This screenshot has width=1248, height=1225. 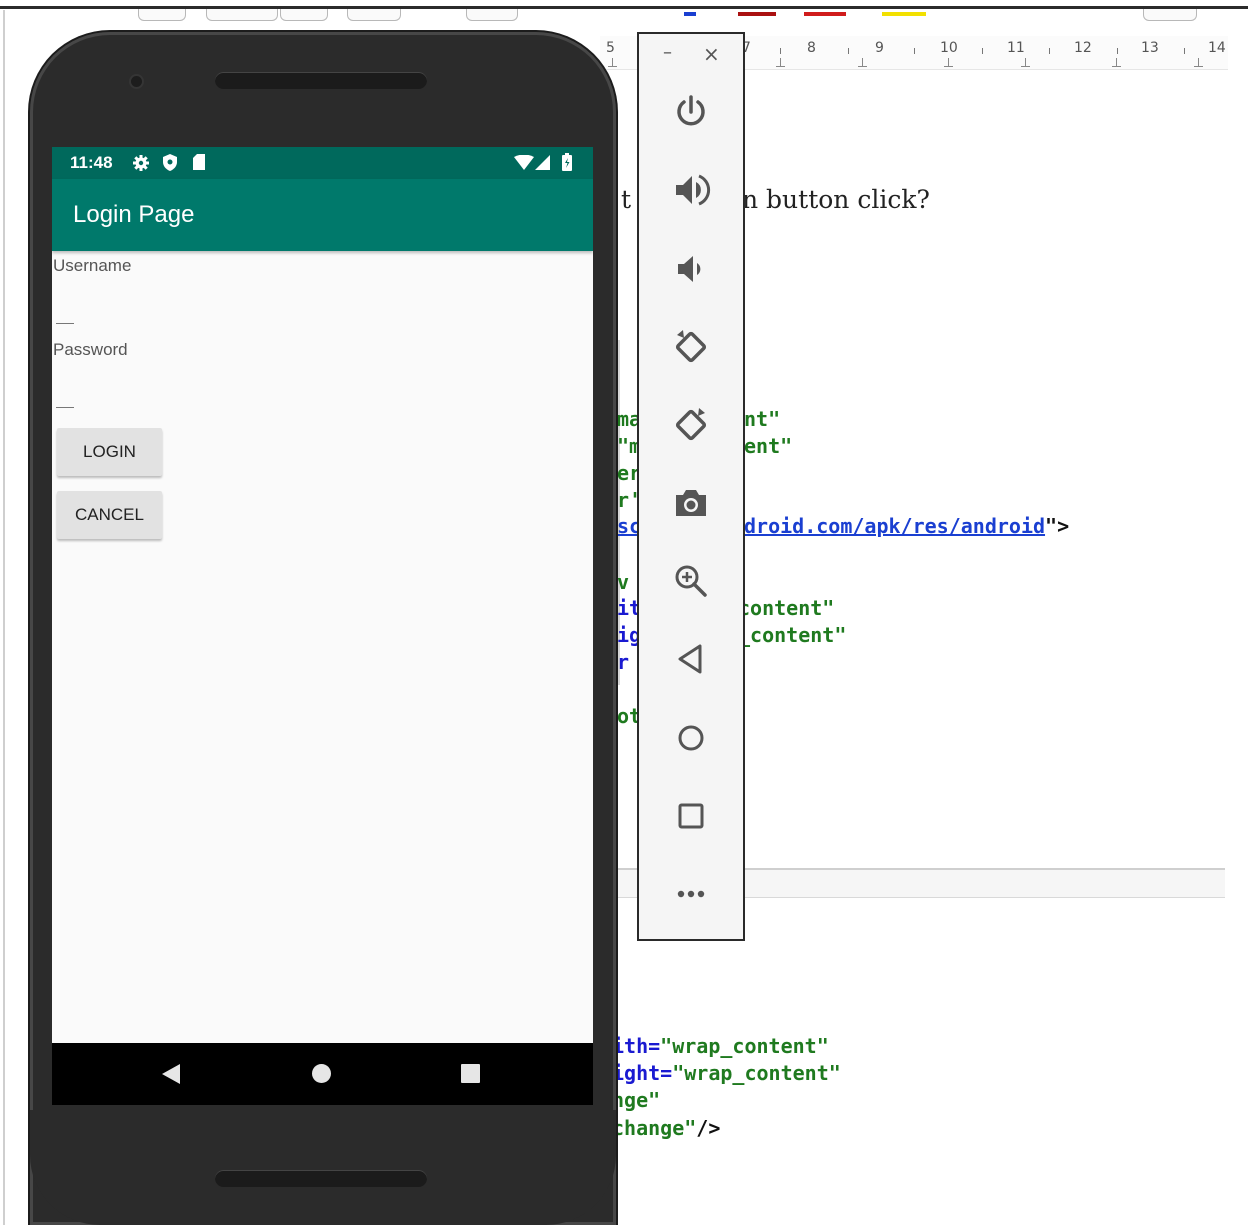 I want to click on close-button: ×, so click(x=711, y=54).